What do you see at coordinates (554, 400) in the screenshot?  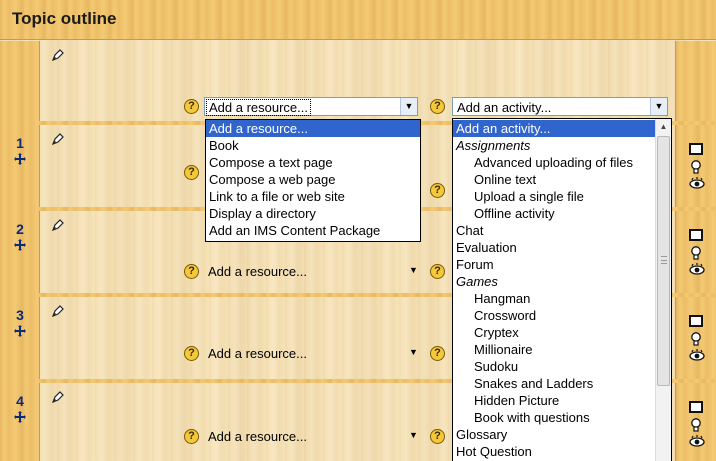 I see `activity-option: Hidden Picture` at bounding box center [554, 400].